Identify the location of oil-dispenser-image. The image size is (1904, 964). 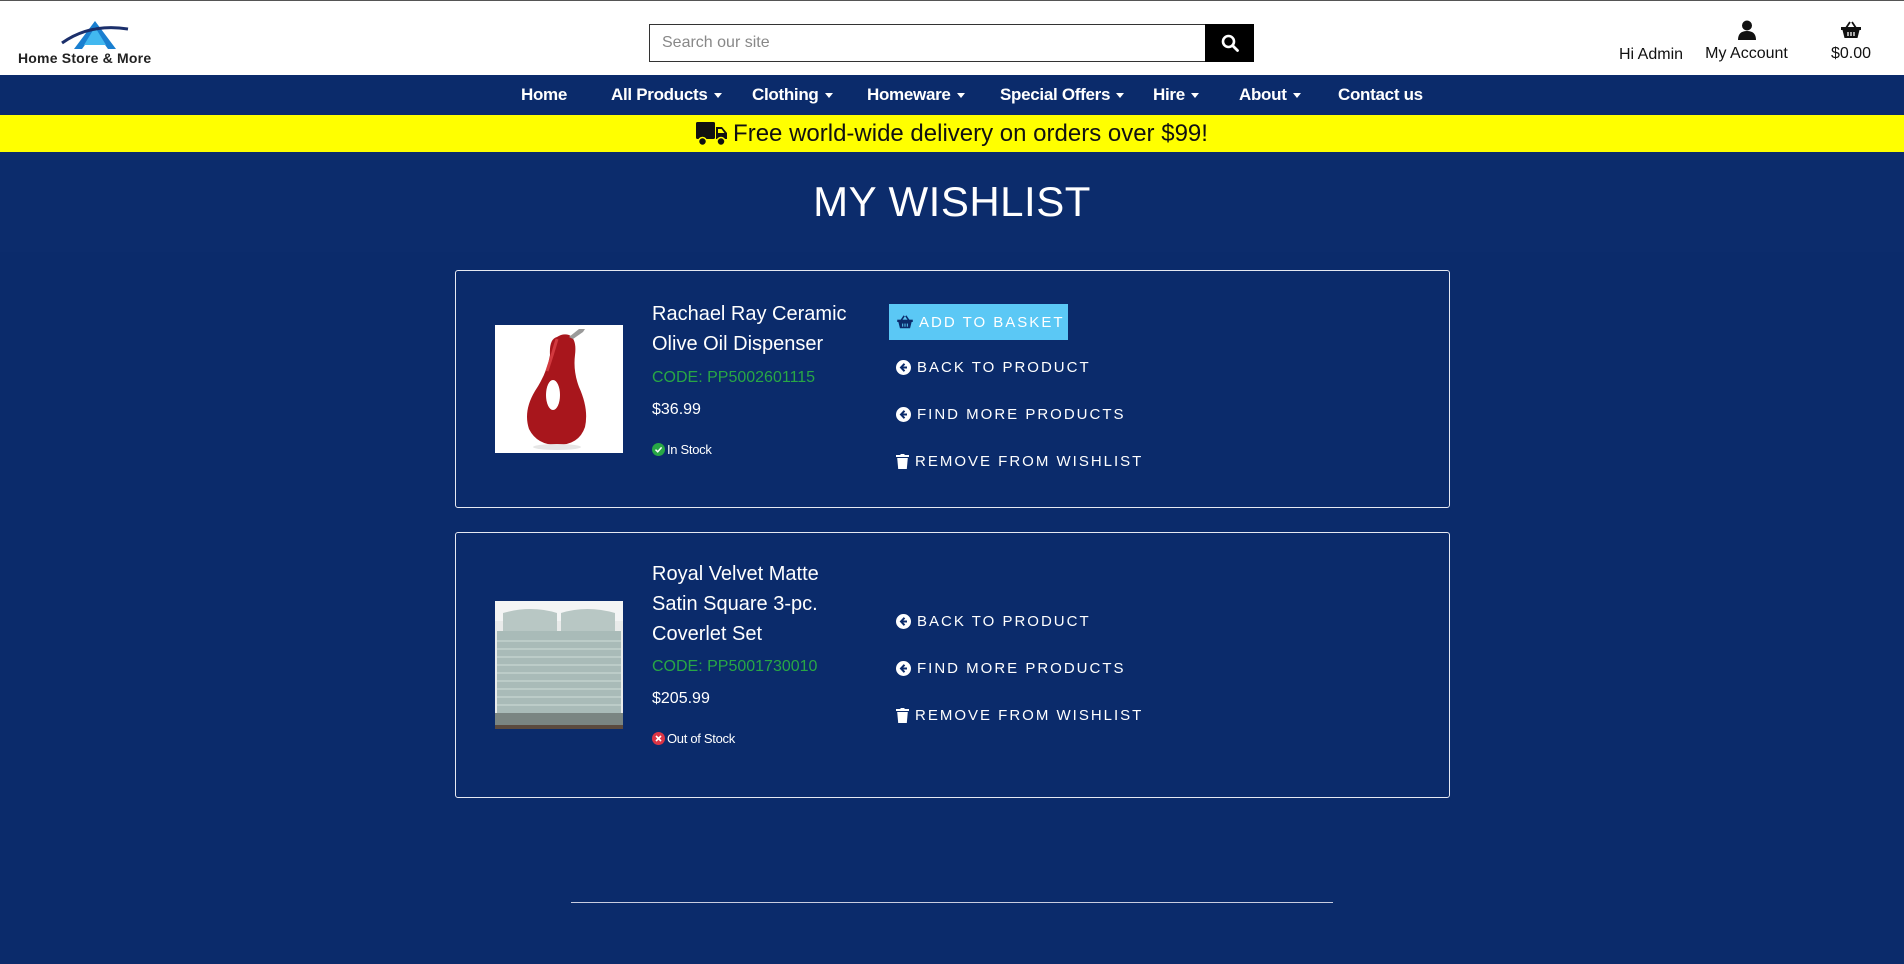
(559, 389).